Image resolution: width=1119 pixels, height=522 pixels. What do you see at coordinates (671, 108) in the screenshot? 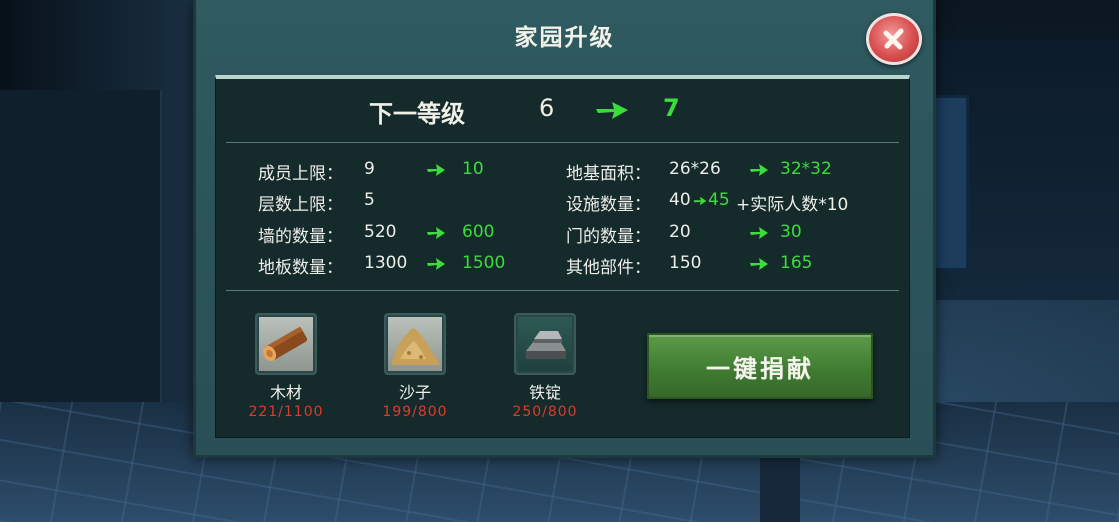
I see `next-level: 7` at bounding box center [671, 108].